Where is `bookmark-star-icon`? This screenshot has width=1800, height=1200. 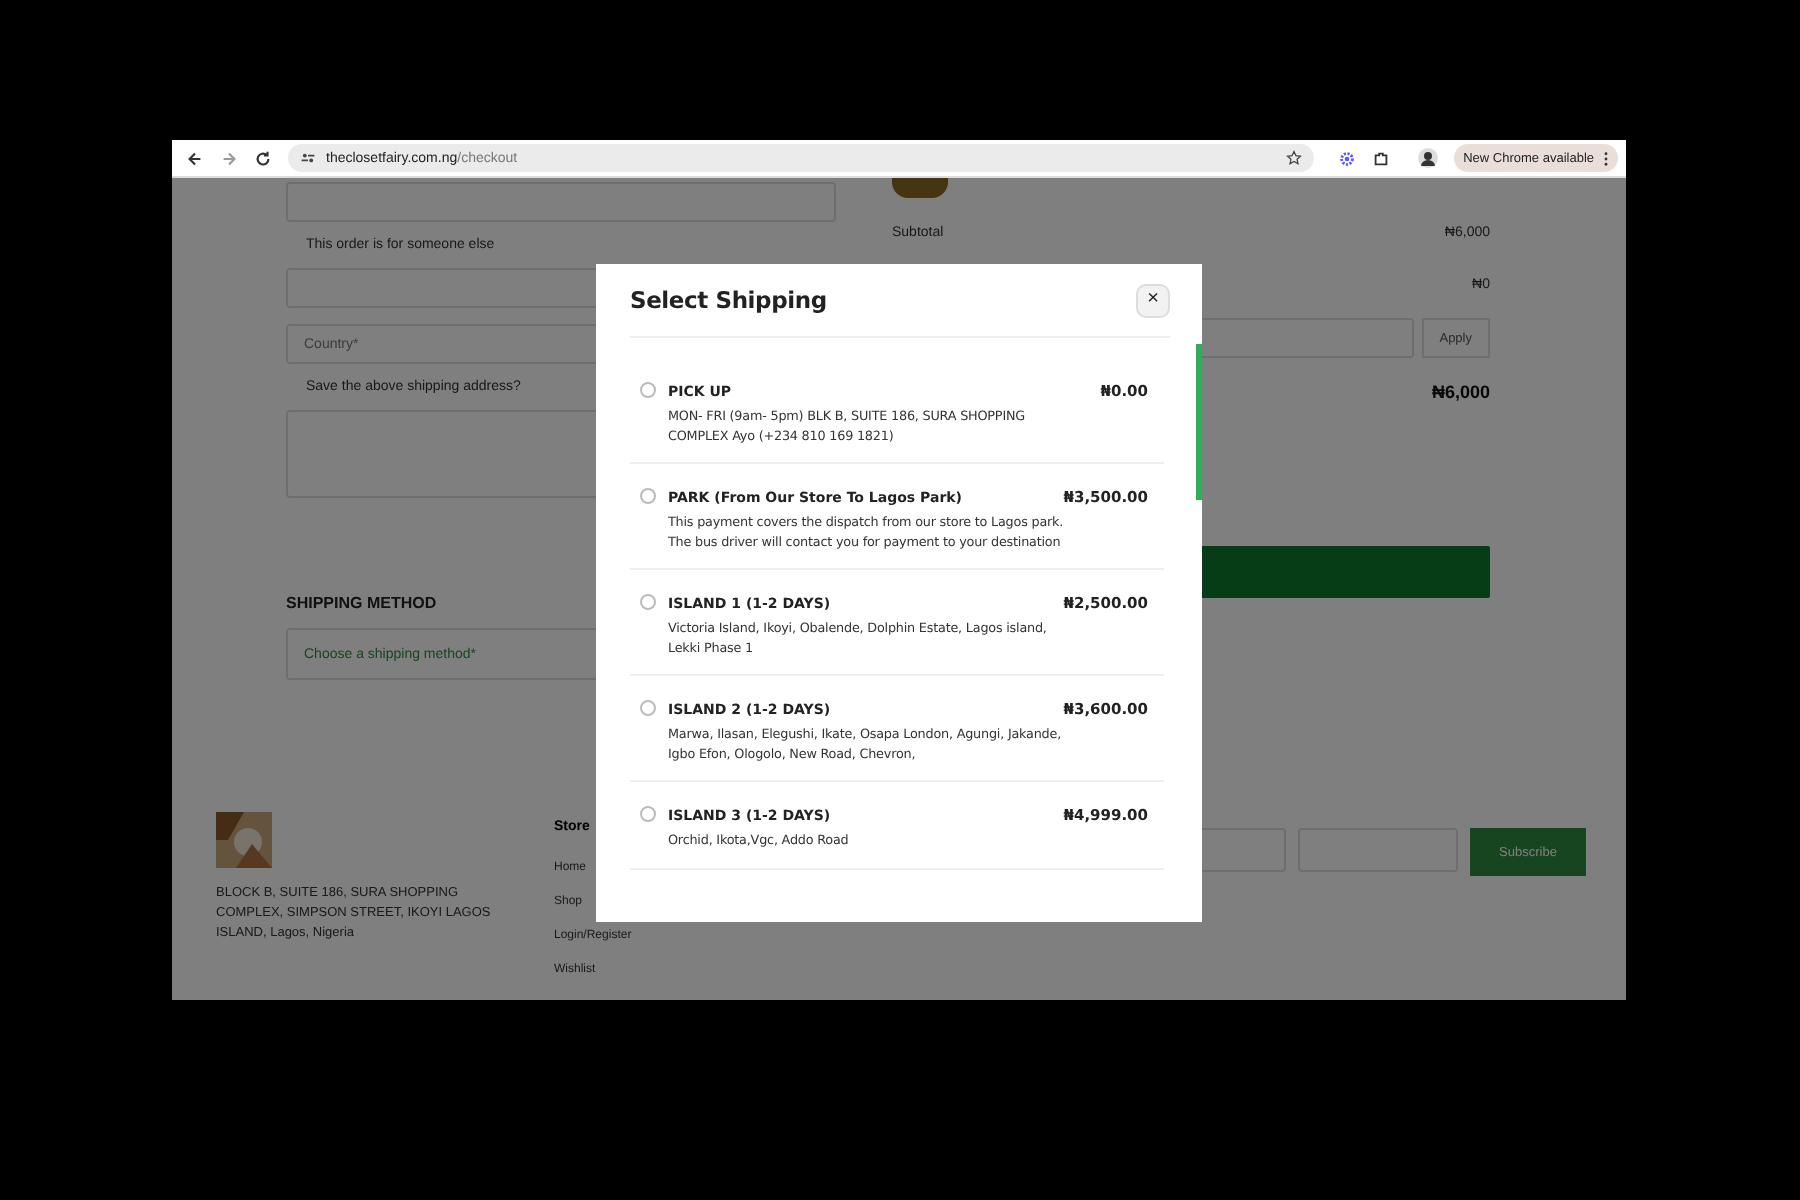 bookmark-star-icon is located at coordinates (1293, 158).